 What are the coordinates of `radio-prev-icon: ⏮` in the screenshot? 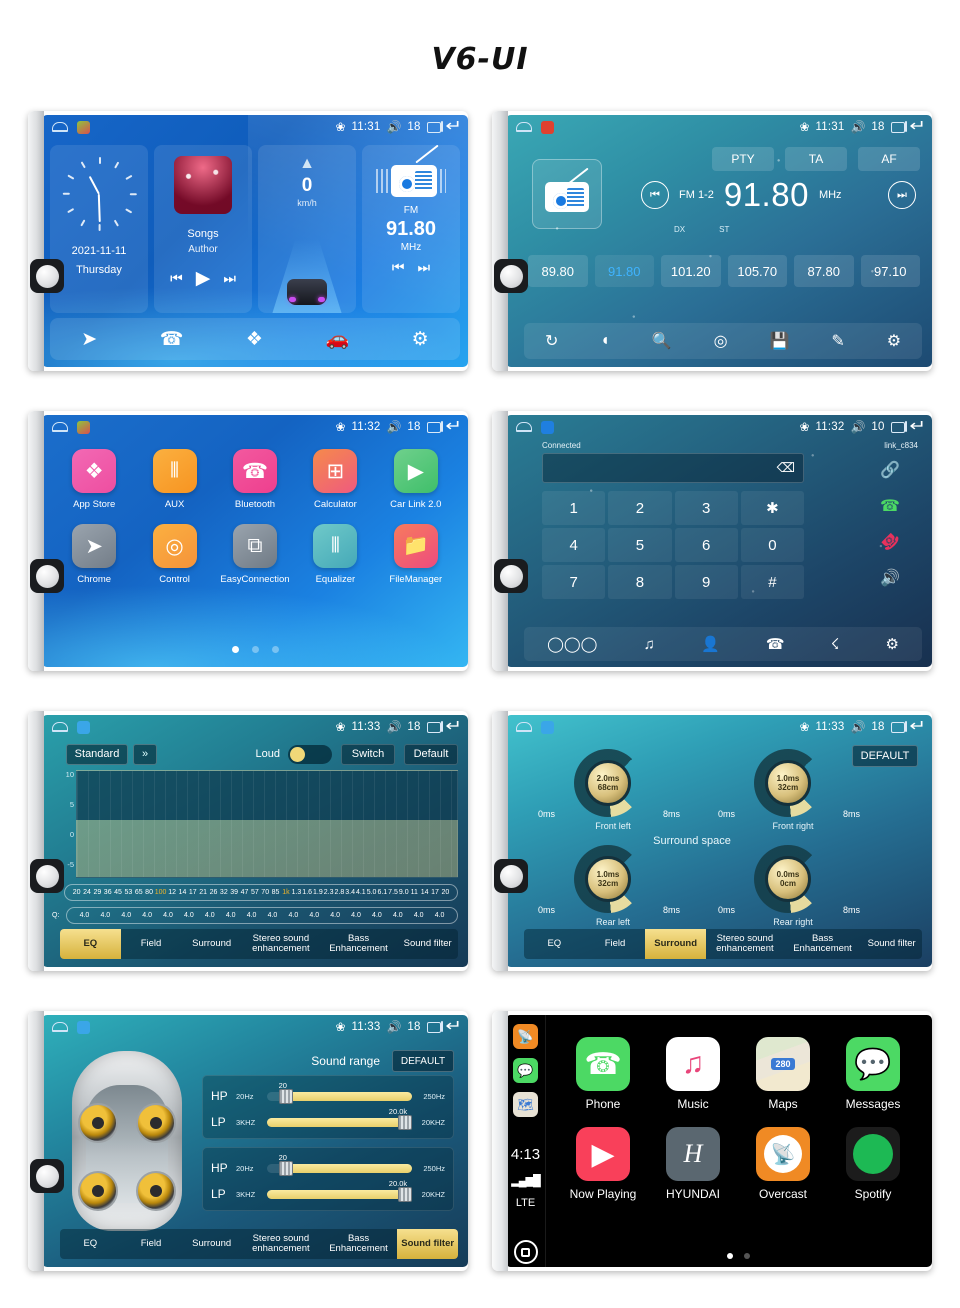 It's located at (398, 267).